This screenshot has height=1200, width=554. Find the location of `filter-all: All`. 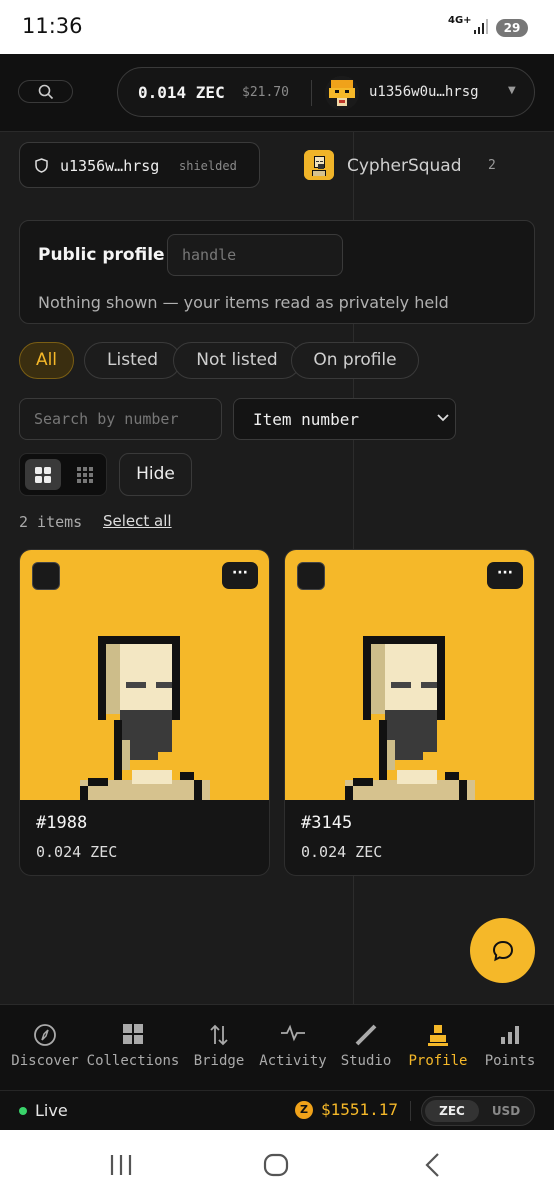

filter-all: All is located at coordinates (46, 360).